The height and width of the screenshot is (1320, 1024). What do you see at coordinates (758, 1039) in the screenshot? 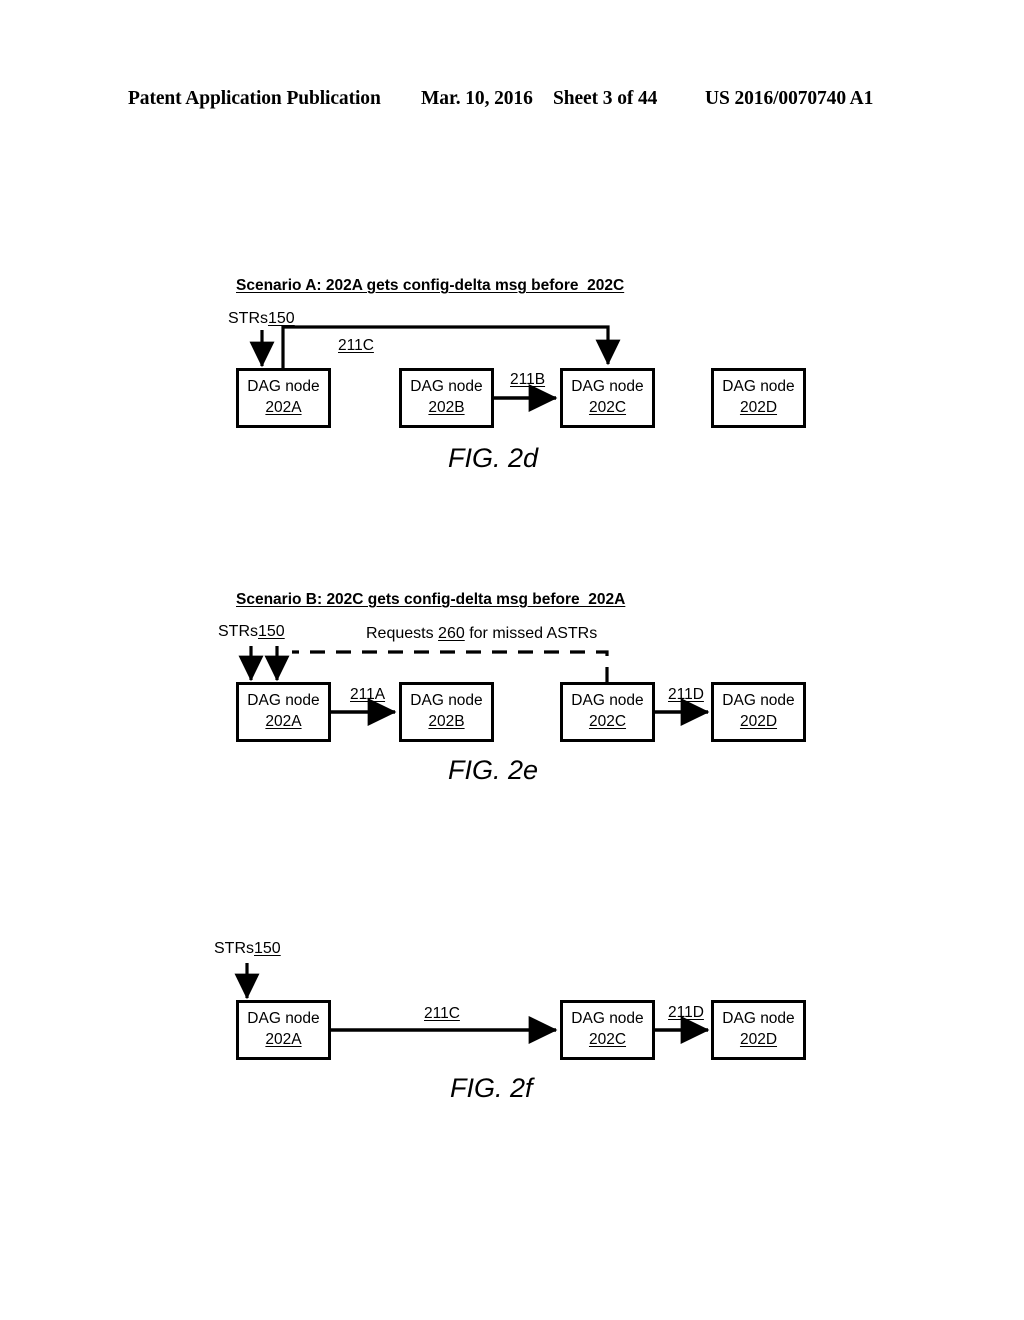
I see `node-ref: 202D` at bounding box center [758, 1039].